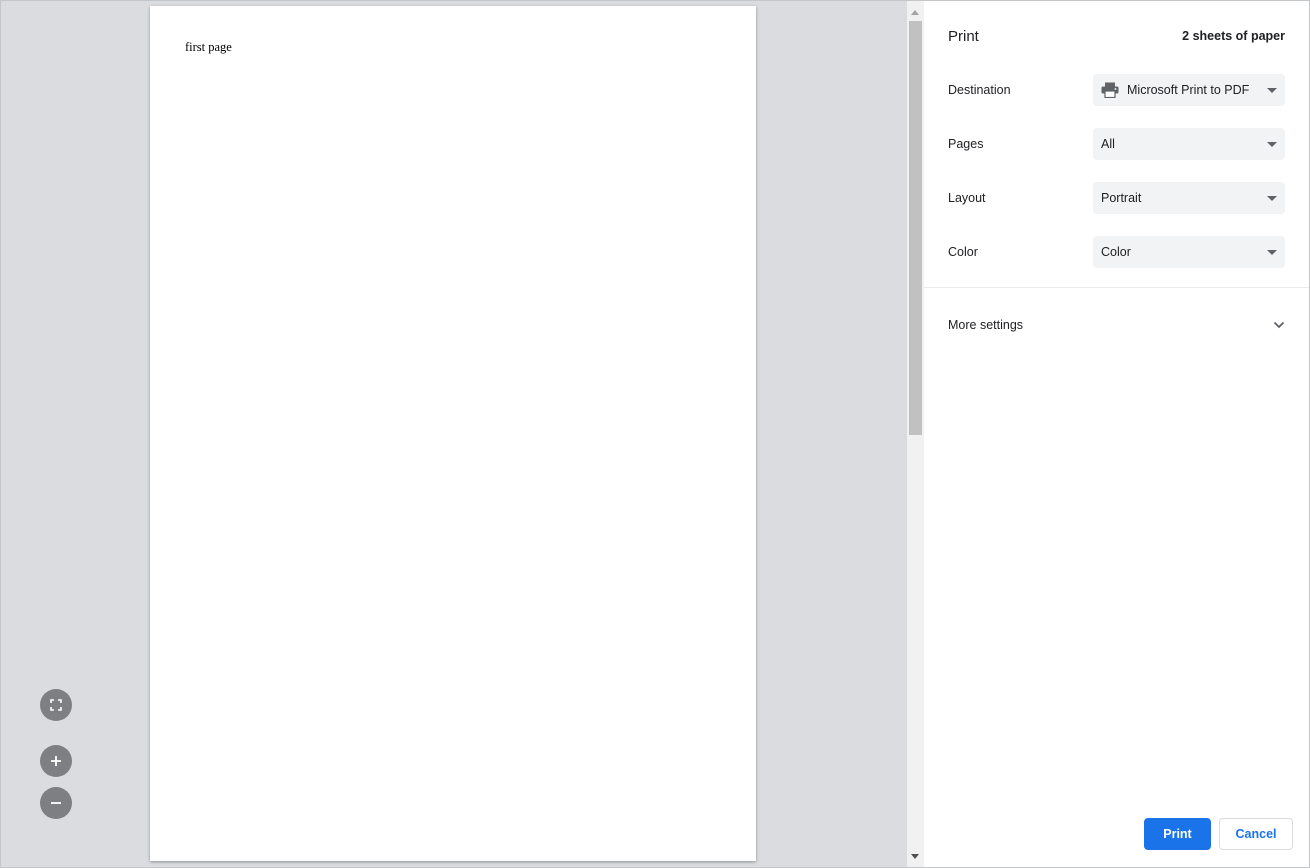 This screenshot has height=868, width=1310. Describe the element at coordinates (1116, 36) in the screenshot. I see `sidebar-header: Print 2 sheets of paper` at that location.